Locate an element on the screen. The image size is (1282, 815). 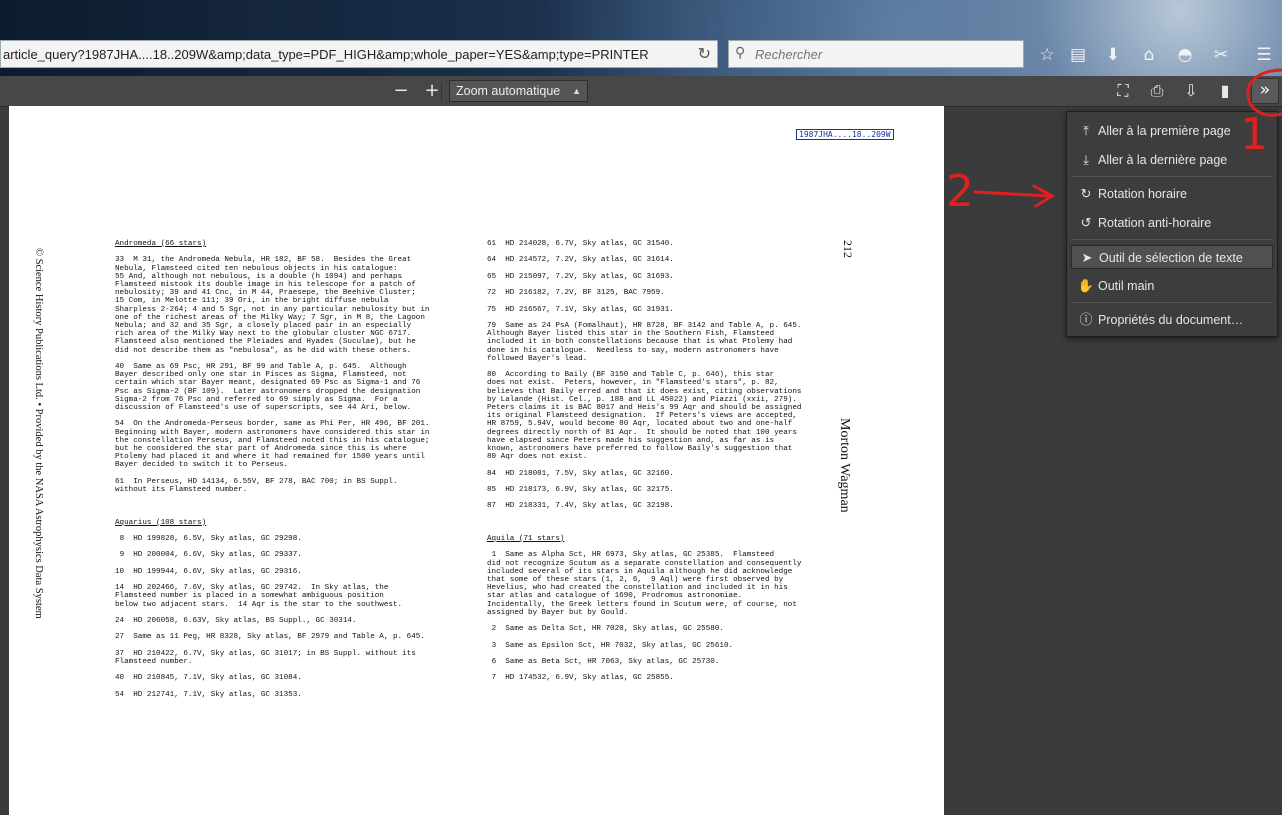
annotation-arrow is located at coordinates (1014, 196).